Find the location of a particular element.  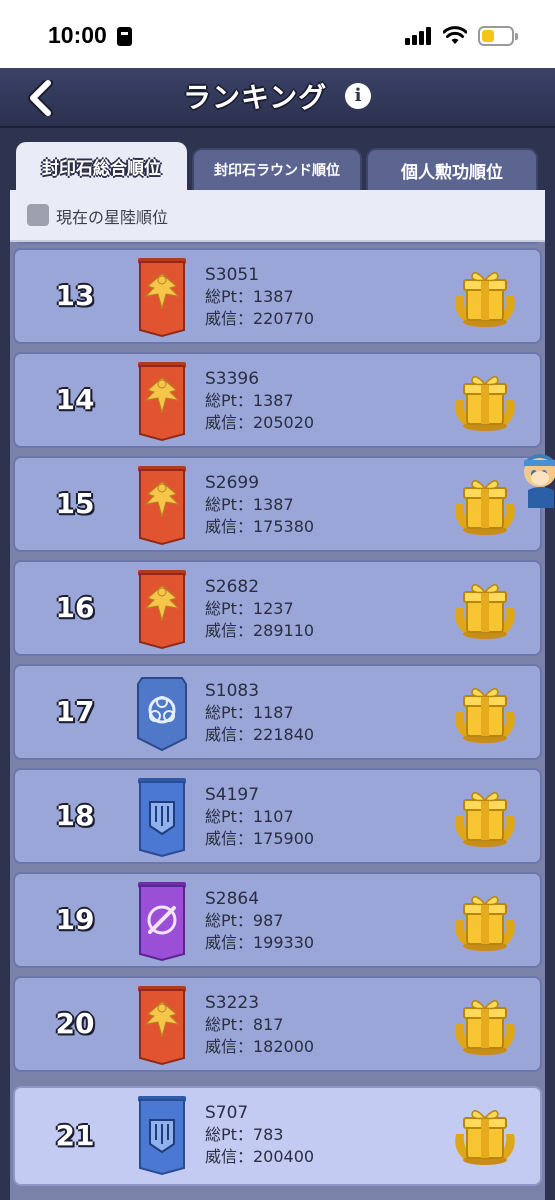

tab-bar: 封印石総合順位 封印石ラウンド順位 個人勲功順位 is located at coordinates (277, 159).